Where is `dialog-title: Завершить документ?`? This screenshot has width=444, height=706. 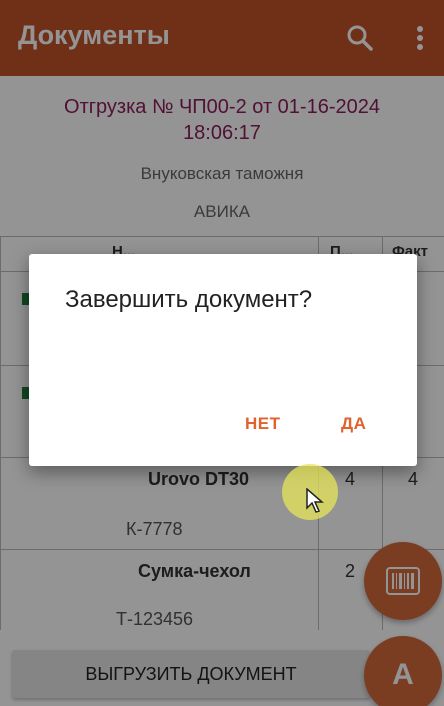 dialog-title: Завершить документ? is located at coordinates (189, 299).